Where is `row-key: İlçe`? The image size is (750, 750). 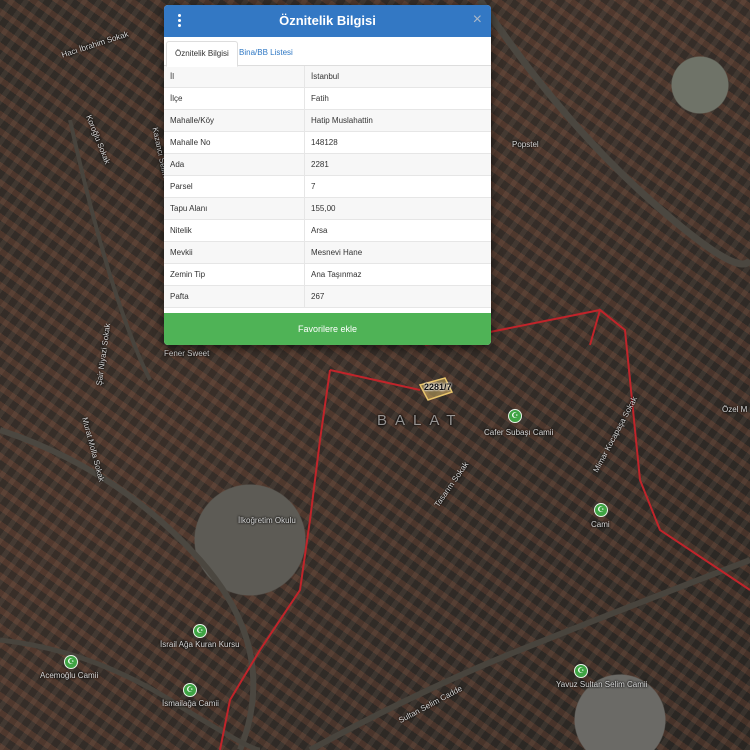
row-key: İlçe is located at coordinates (234, 98).